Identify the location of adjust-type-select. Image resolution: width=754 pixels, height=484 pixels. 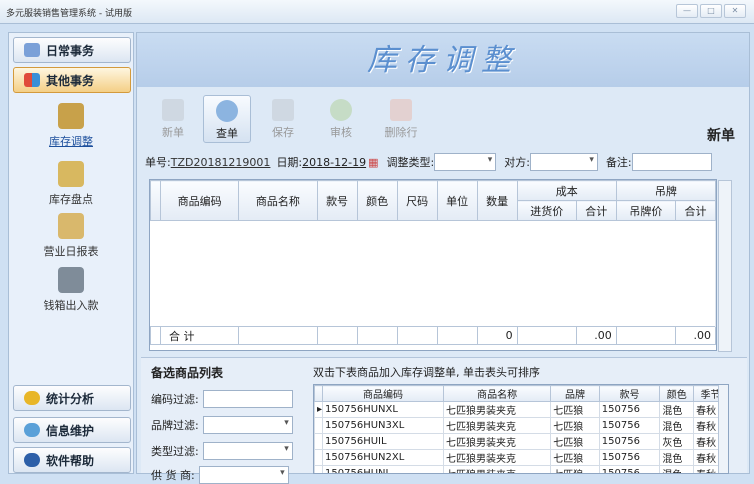
(465, 162).